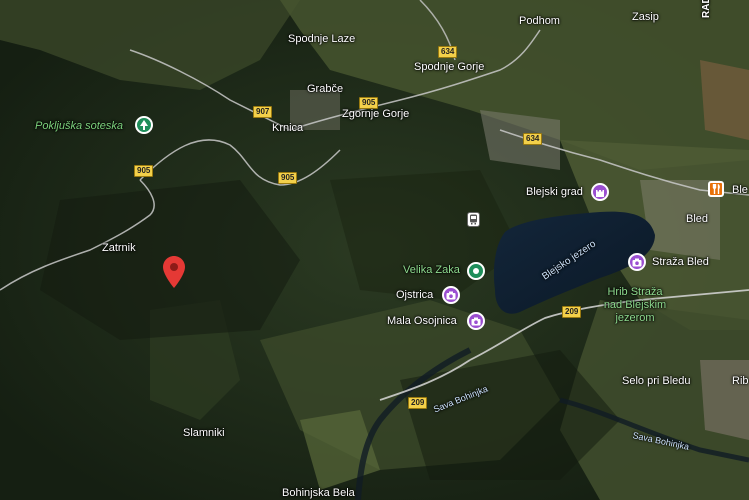  Describe the element at coordinates (422, 321) in the screenshot. I see `poi-label-mala-osojnica: Mala Osojnica` at that location.